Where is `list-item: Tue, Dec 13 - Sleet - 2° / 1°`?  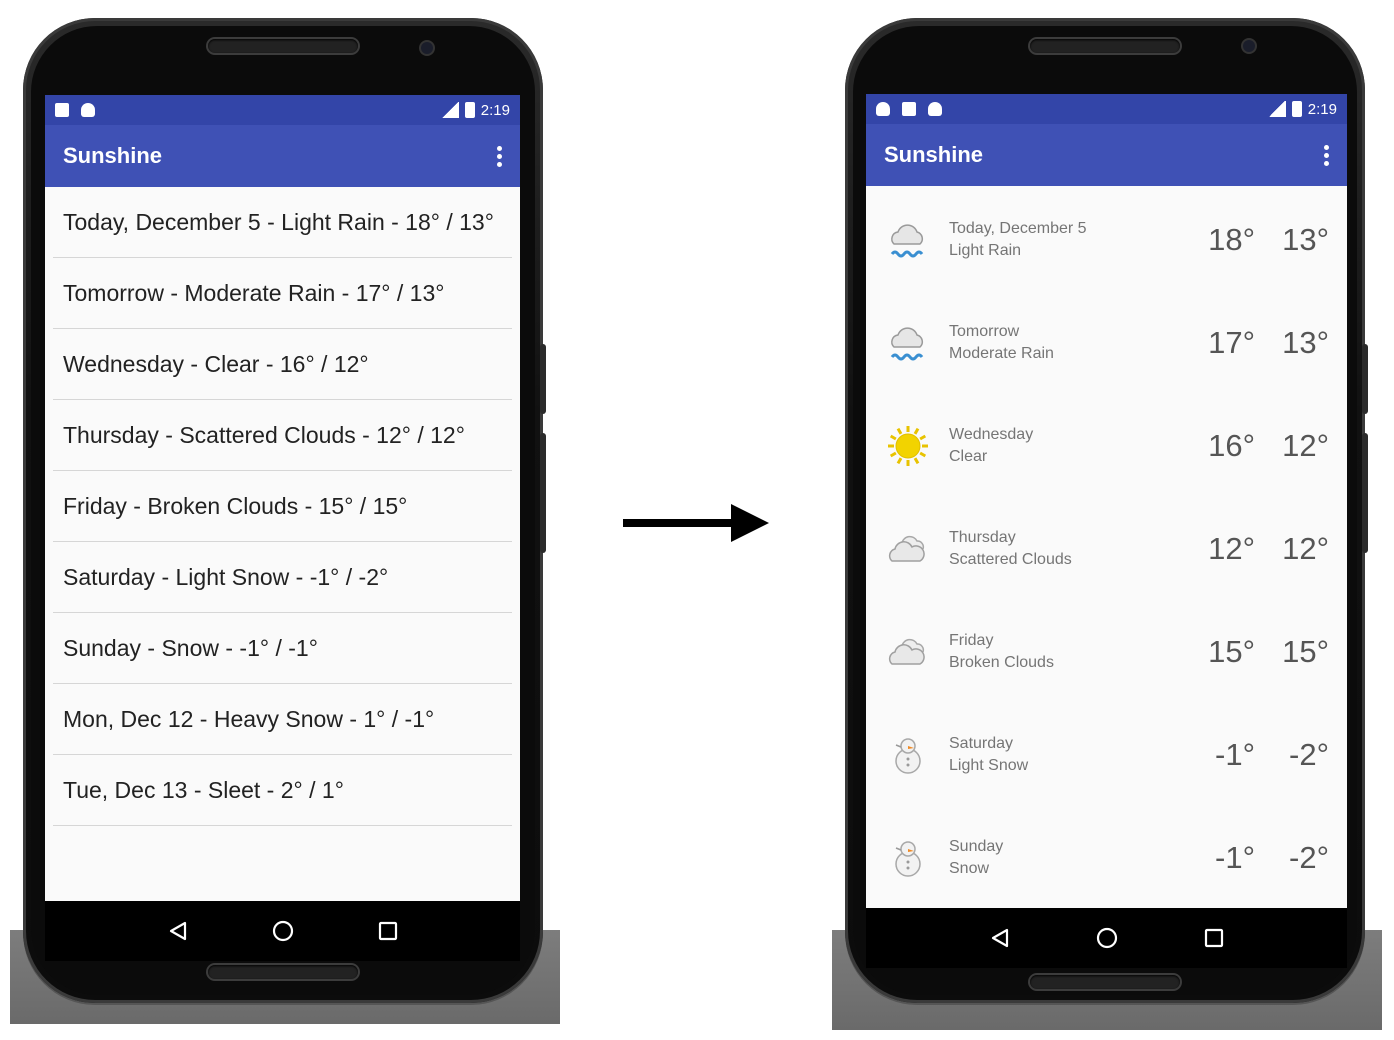
list-item: Tue, Dec 13 - Sleet - 2° / 1° is located at coordinates (282, 790).